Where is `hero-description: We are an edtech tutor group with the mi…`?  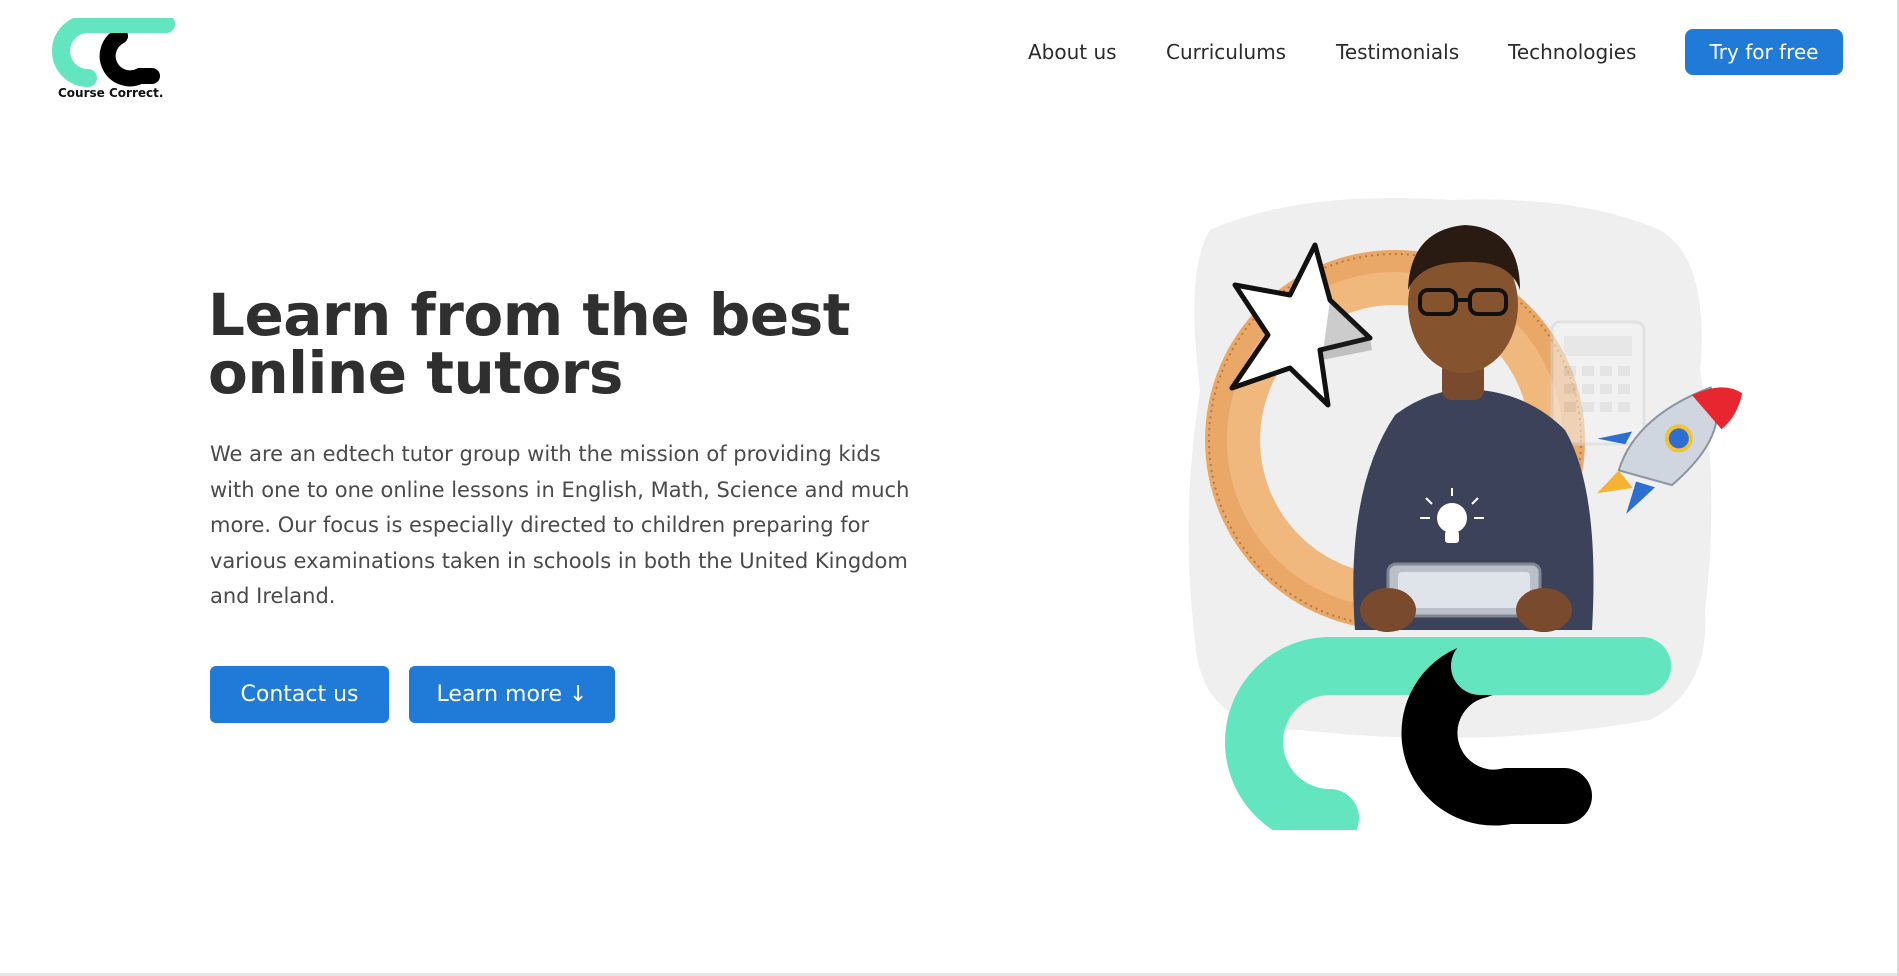
hero-description: We are an edtech tutor group with the mi… is located at coordinates (560, 525).